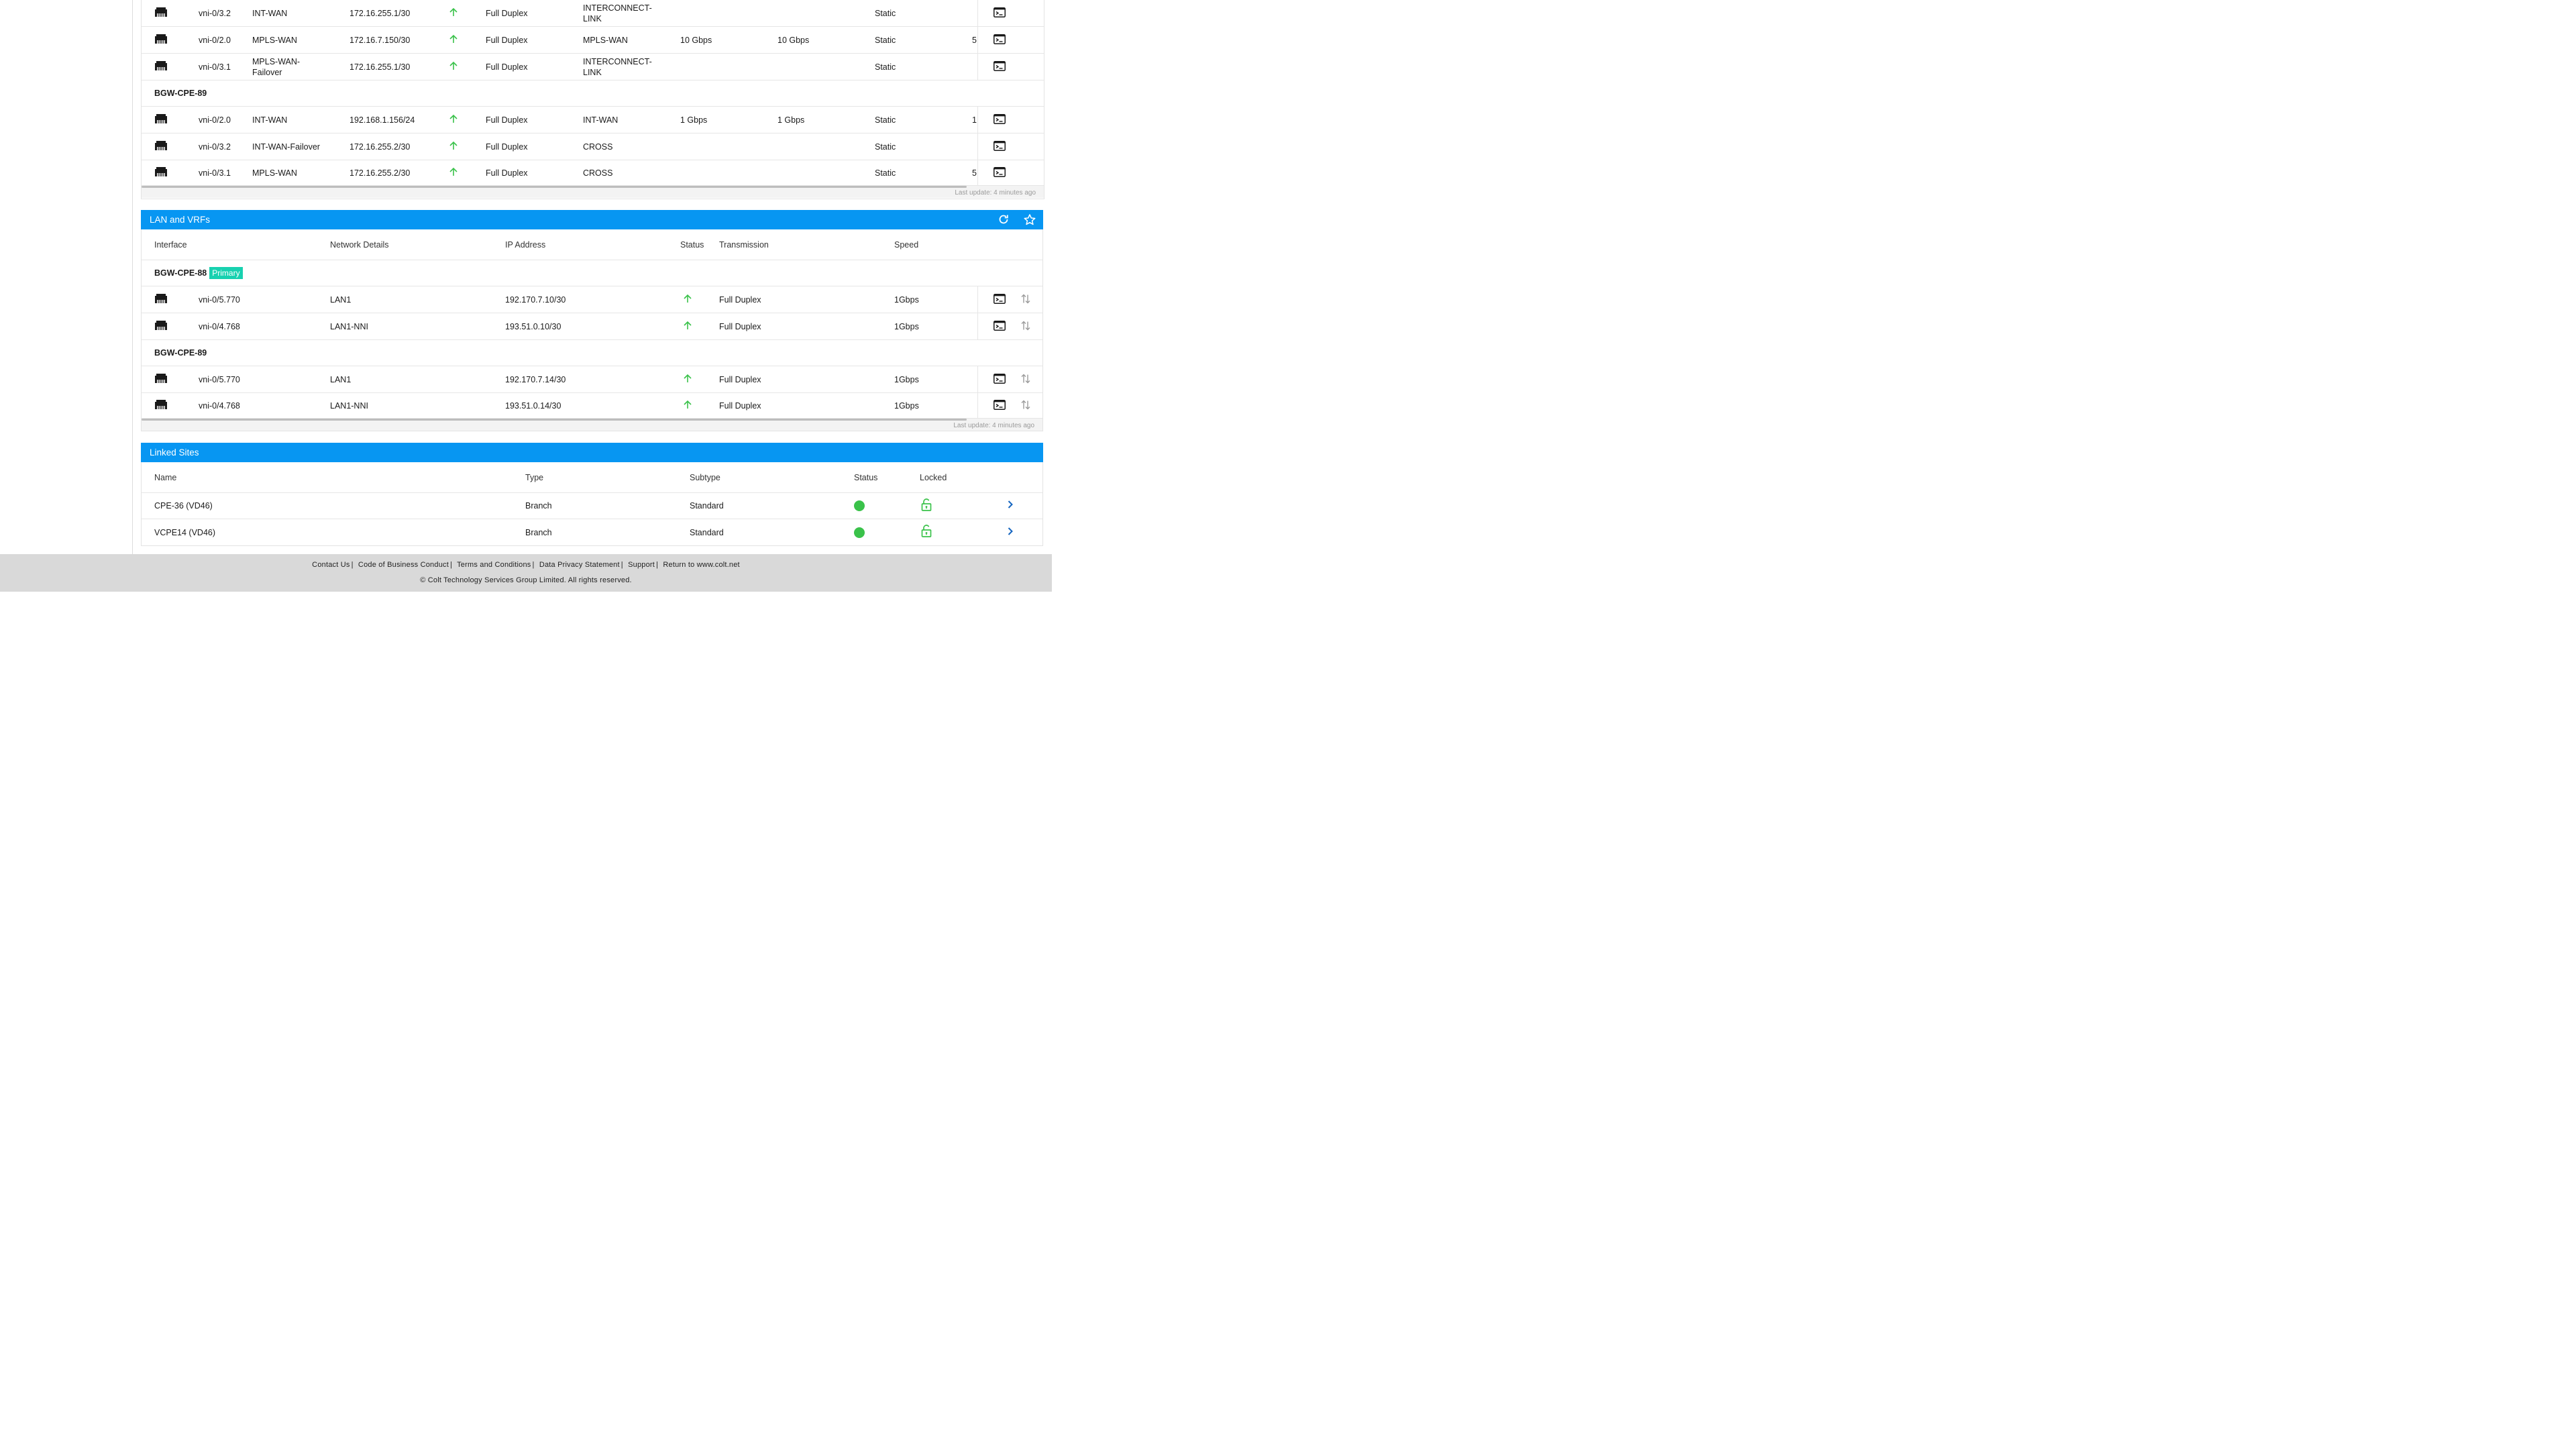  What do you see at coordinates (170, 244) in the screenshot?
I see `column-header-interface: Interface` at bounding box center [170, 244].